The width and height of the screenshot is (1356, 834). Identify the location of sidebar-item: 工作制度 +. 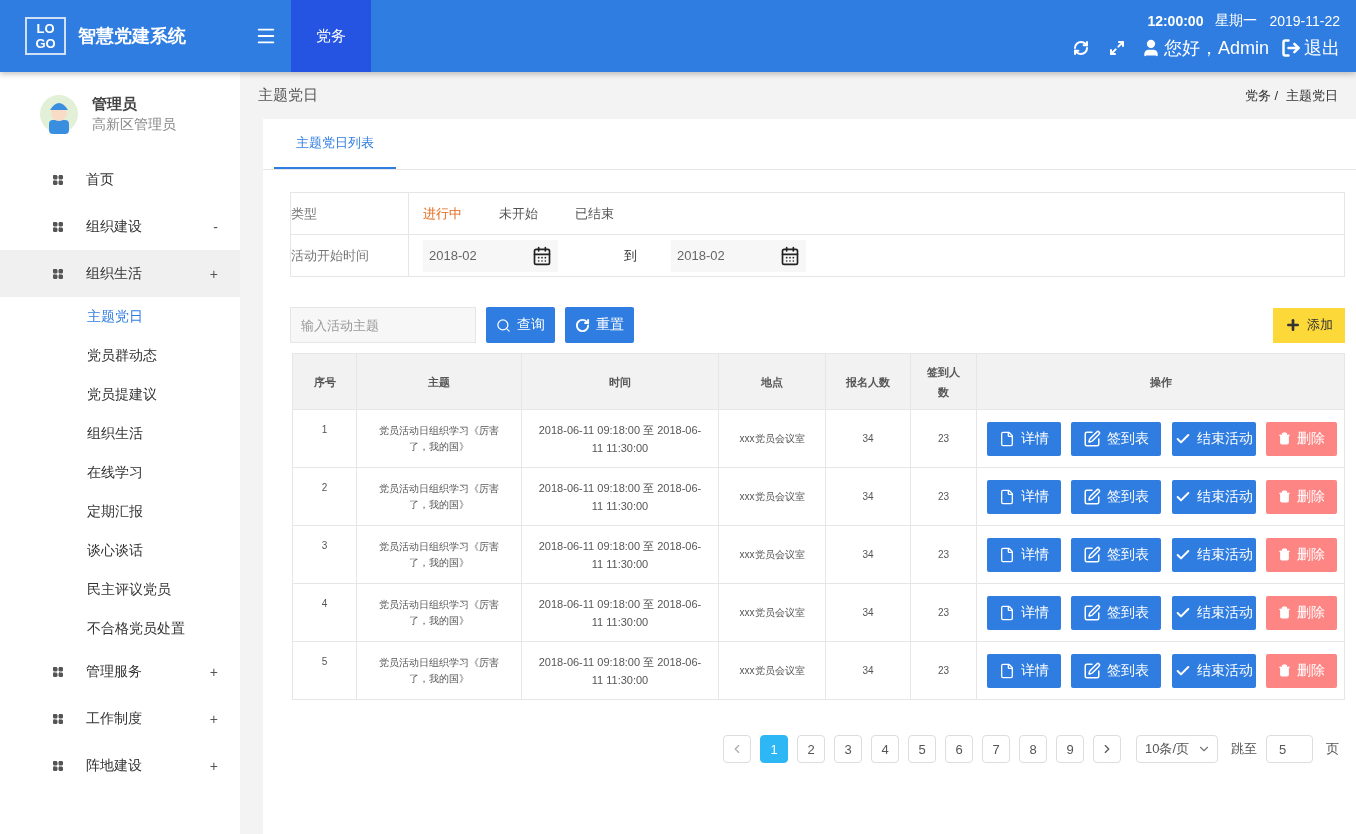
(120, 718).